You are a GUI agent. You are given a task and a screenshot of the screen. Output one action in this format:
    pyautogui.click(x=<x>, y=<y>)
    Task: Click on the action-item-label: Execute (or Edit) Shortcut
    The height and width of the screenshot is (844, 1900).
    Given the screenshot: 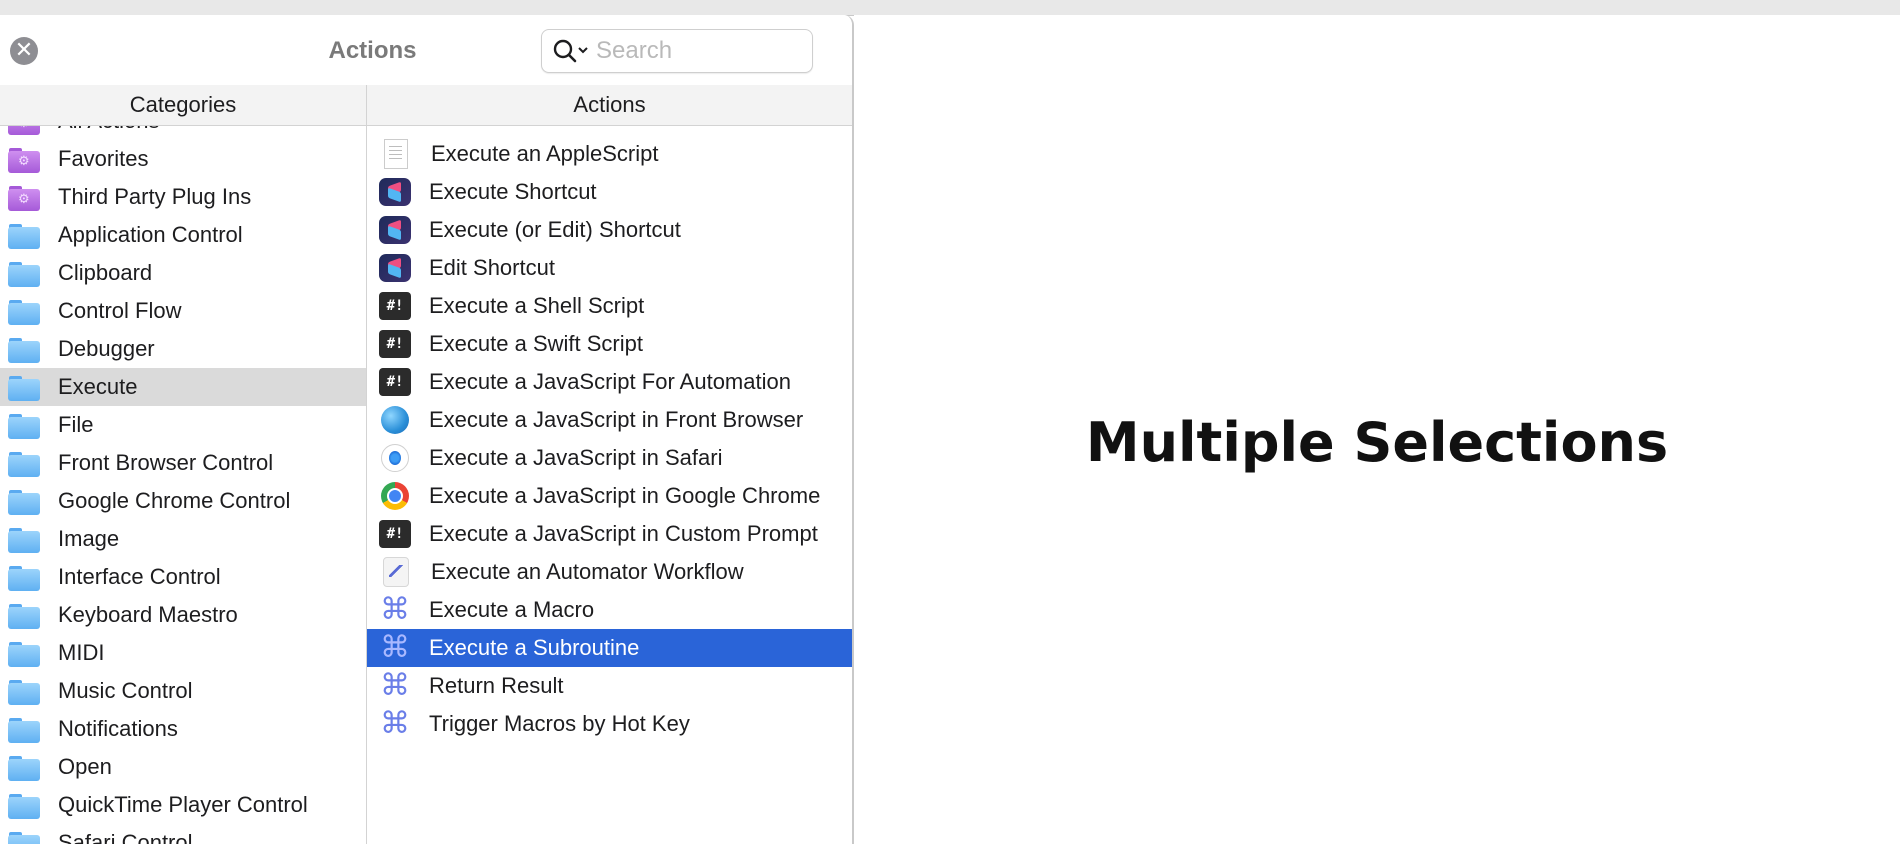 What is the action you would take?
    pyautogui.click(x=555, y=229)
    